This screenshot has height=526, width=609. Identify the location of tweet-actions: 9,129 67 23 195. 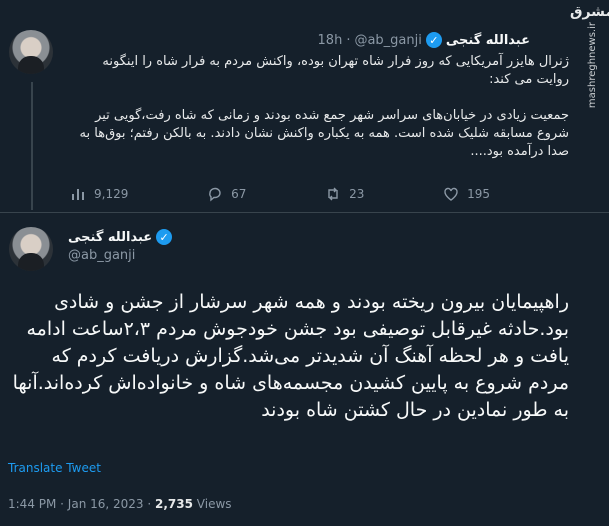
(280, 194).